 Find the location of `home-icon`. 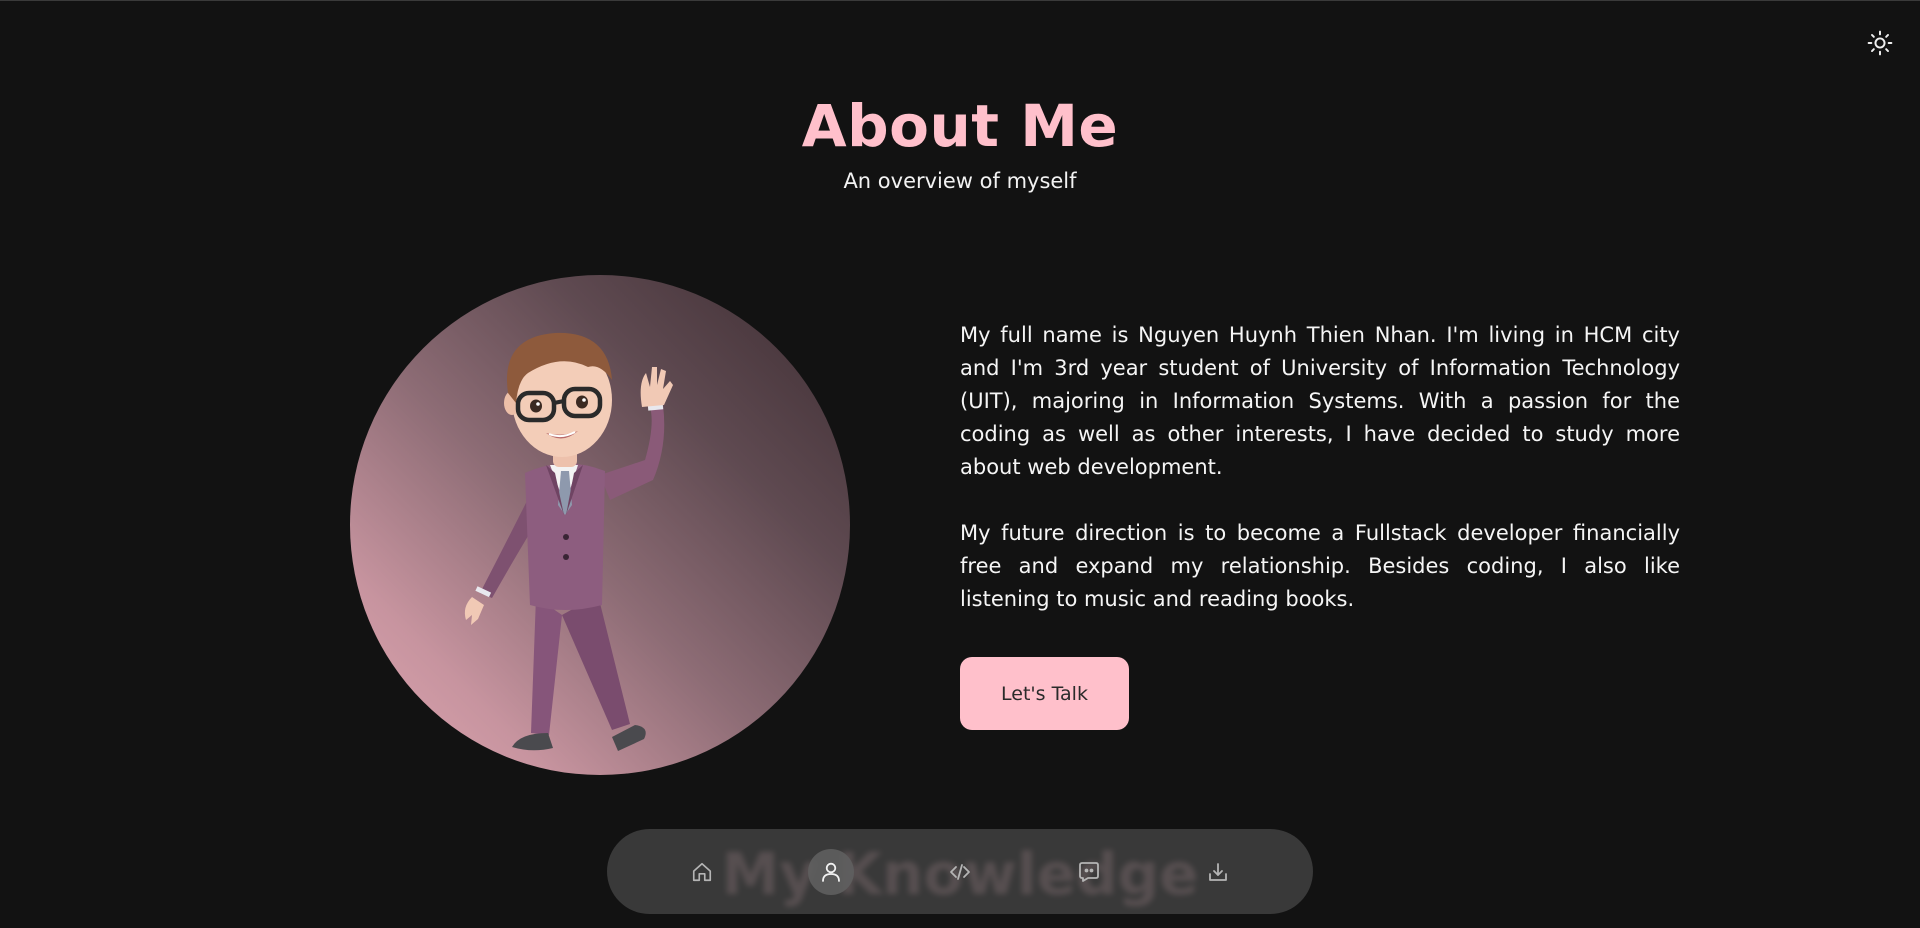

home-icon is located at coordinates (701, 871).